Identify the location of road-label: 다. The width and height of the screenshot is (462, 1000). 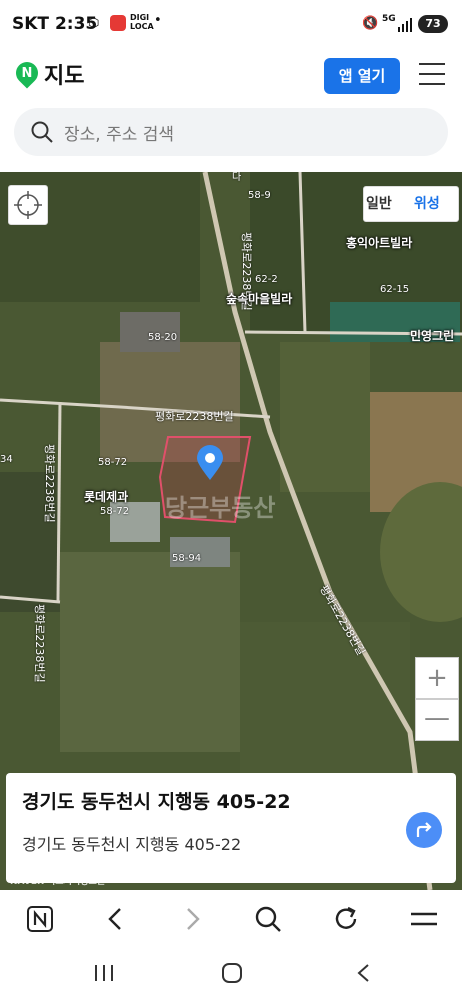
(237, 177).